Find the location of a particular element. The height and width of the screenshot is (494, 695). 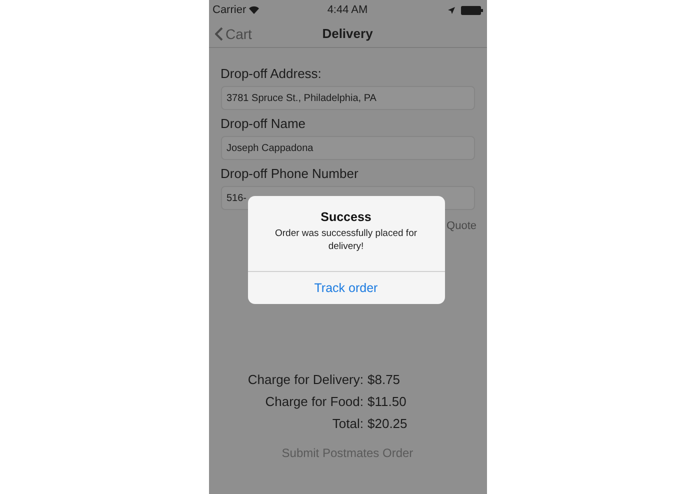

track-order-button: Track order is located at coordinates (346, 288).